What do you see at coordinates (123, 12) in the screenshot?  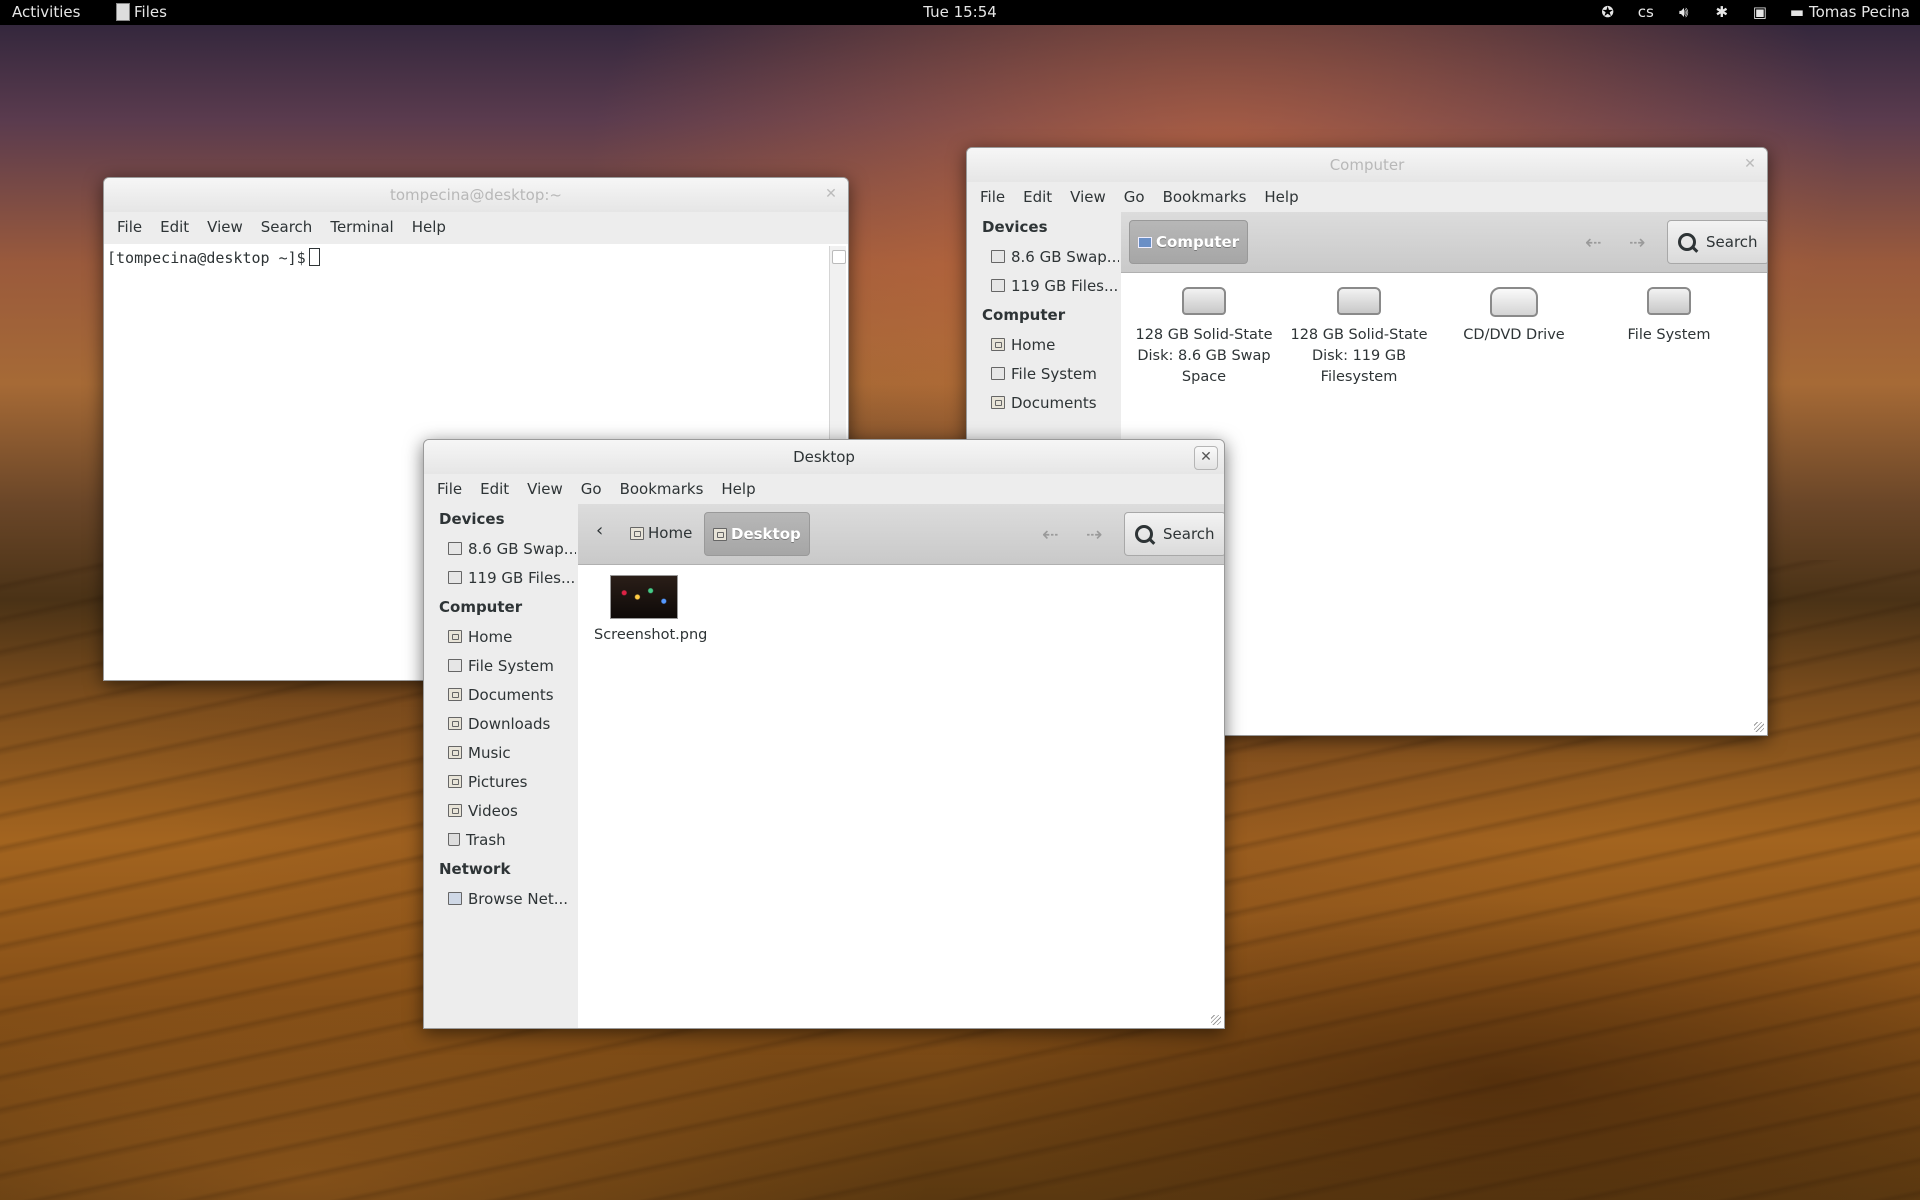 I see `files-app-icon` at bounding box center [123, 12].